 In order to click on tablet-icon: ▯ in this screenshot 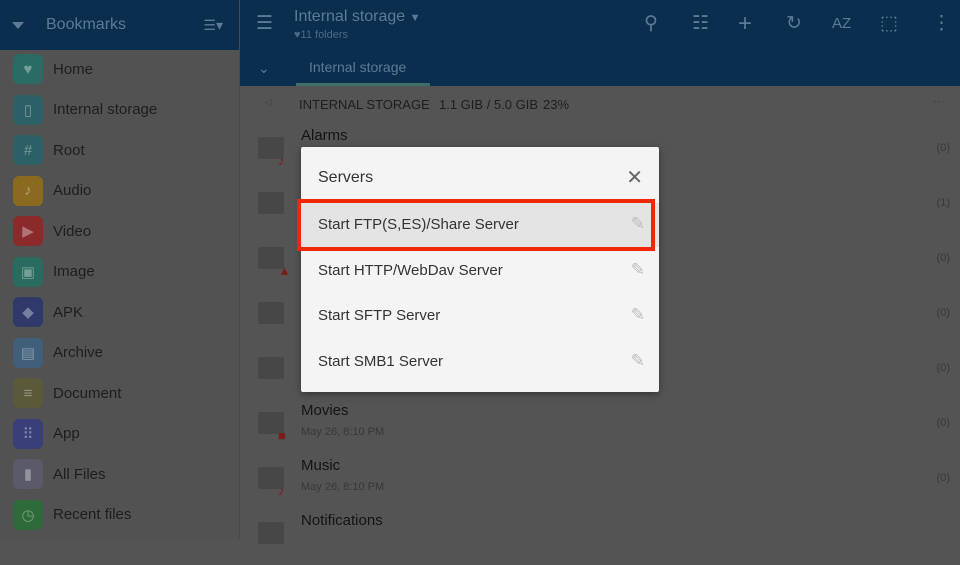, I will do `click(28, 109)`.